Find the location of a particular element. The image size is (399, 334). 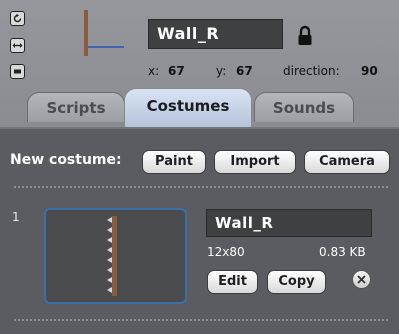

close-icon is located at coordinates (361, 279).